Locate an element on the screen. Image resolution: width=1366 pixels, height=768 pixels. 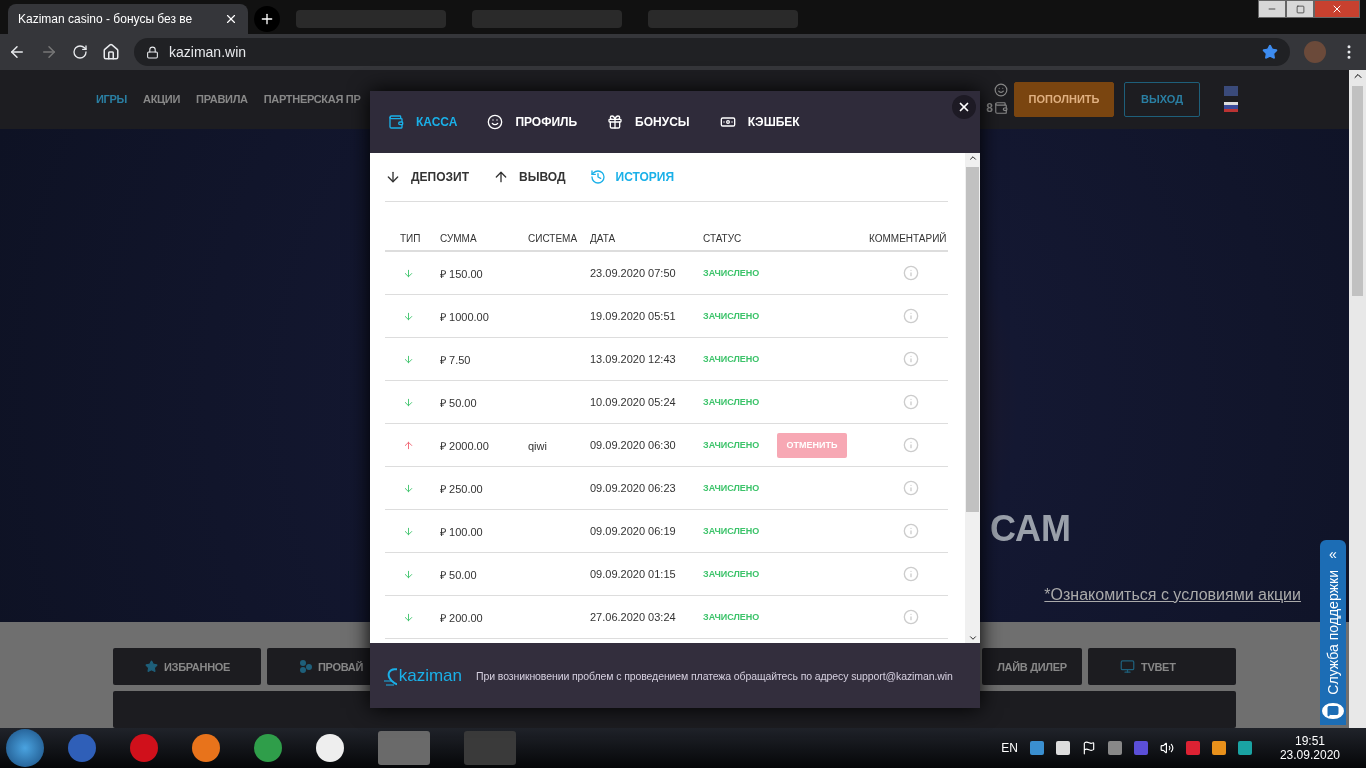
category-button: ИЗБРАННОЕ is located at coordinates (187, 666).